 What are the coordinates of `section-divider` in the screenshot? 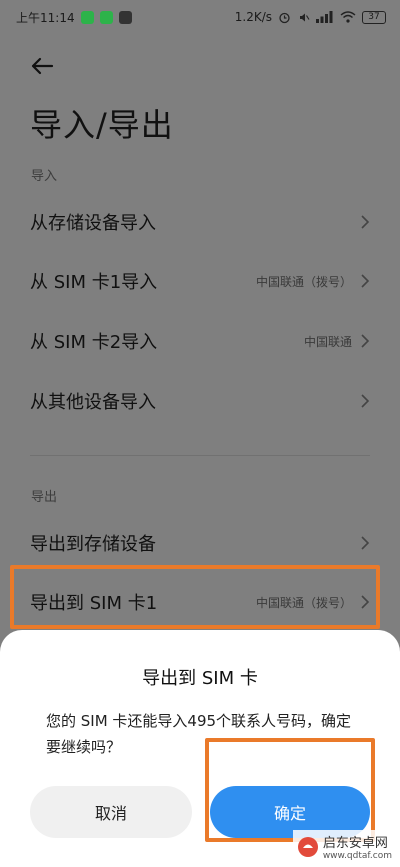 It's located at (200, 455).